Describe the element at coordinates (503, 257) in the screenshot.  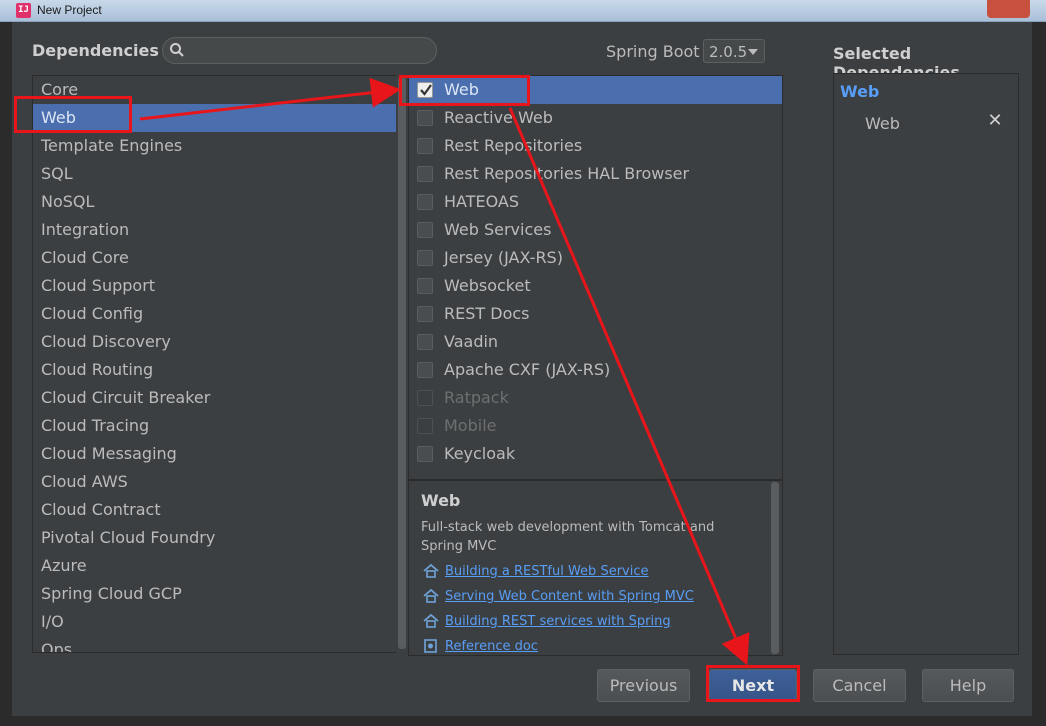
I see `dependency-label: Jersey (JAX-RS)` at that location.